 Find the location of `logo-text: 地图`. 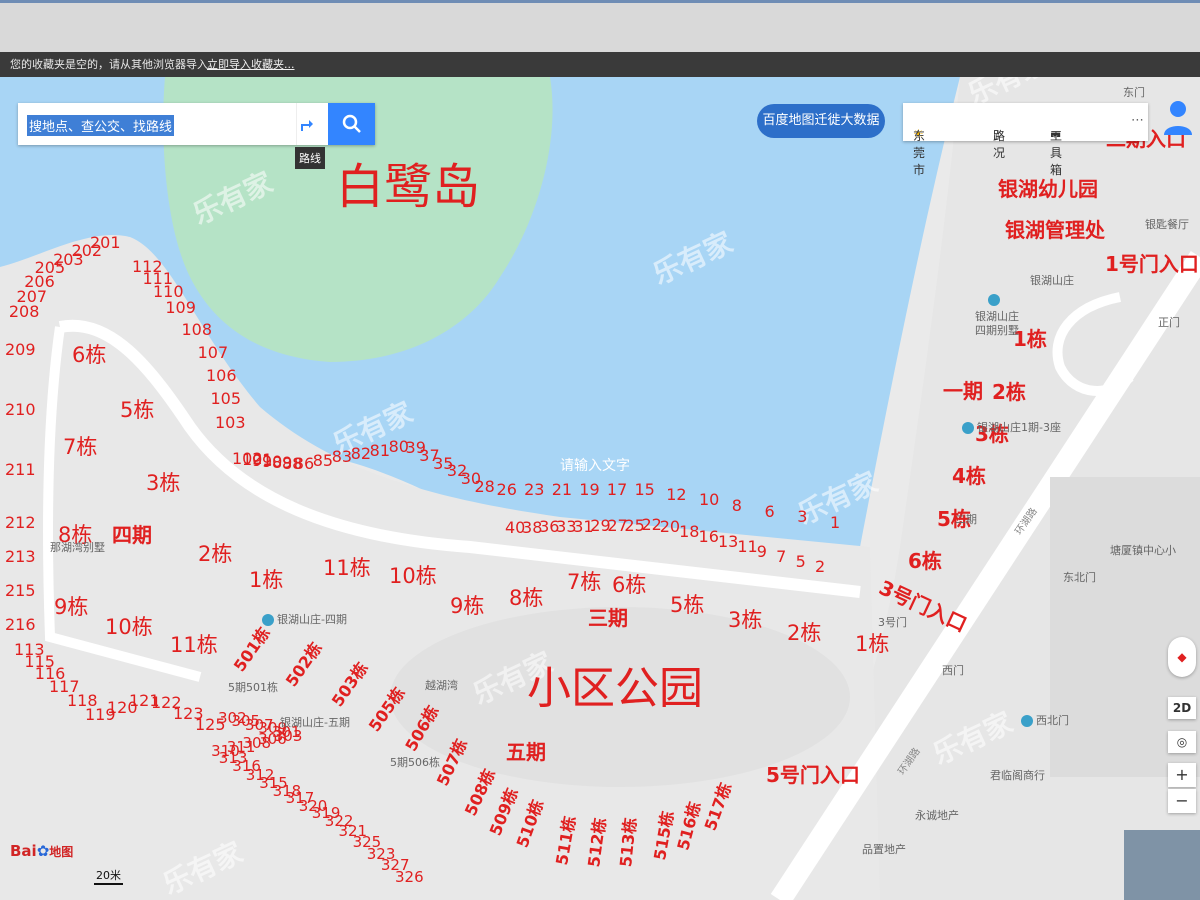

logo-text: 地图 is located at coordinates (61, 852).